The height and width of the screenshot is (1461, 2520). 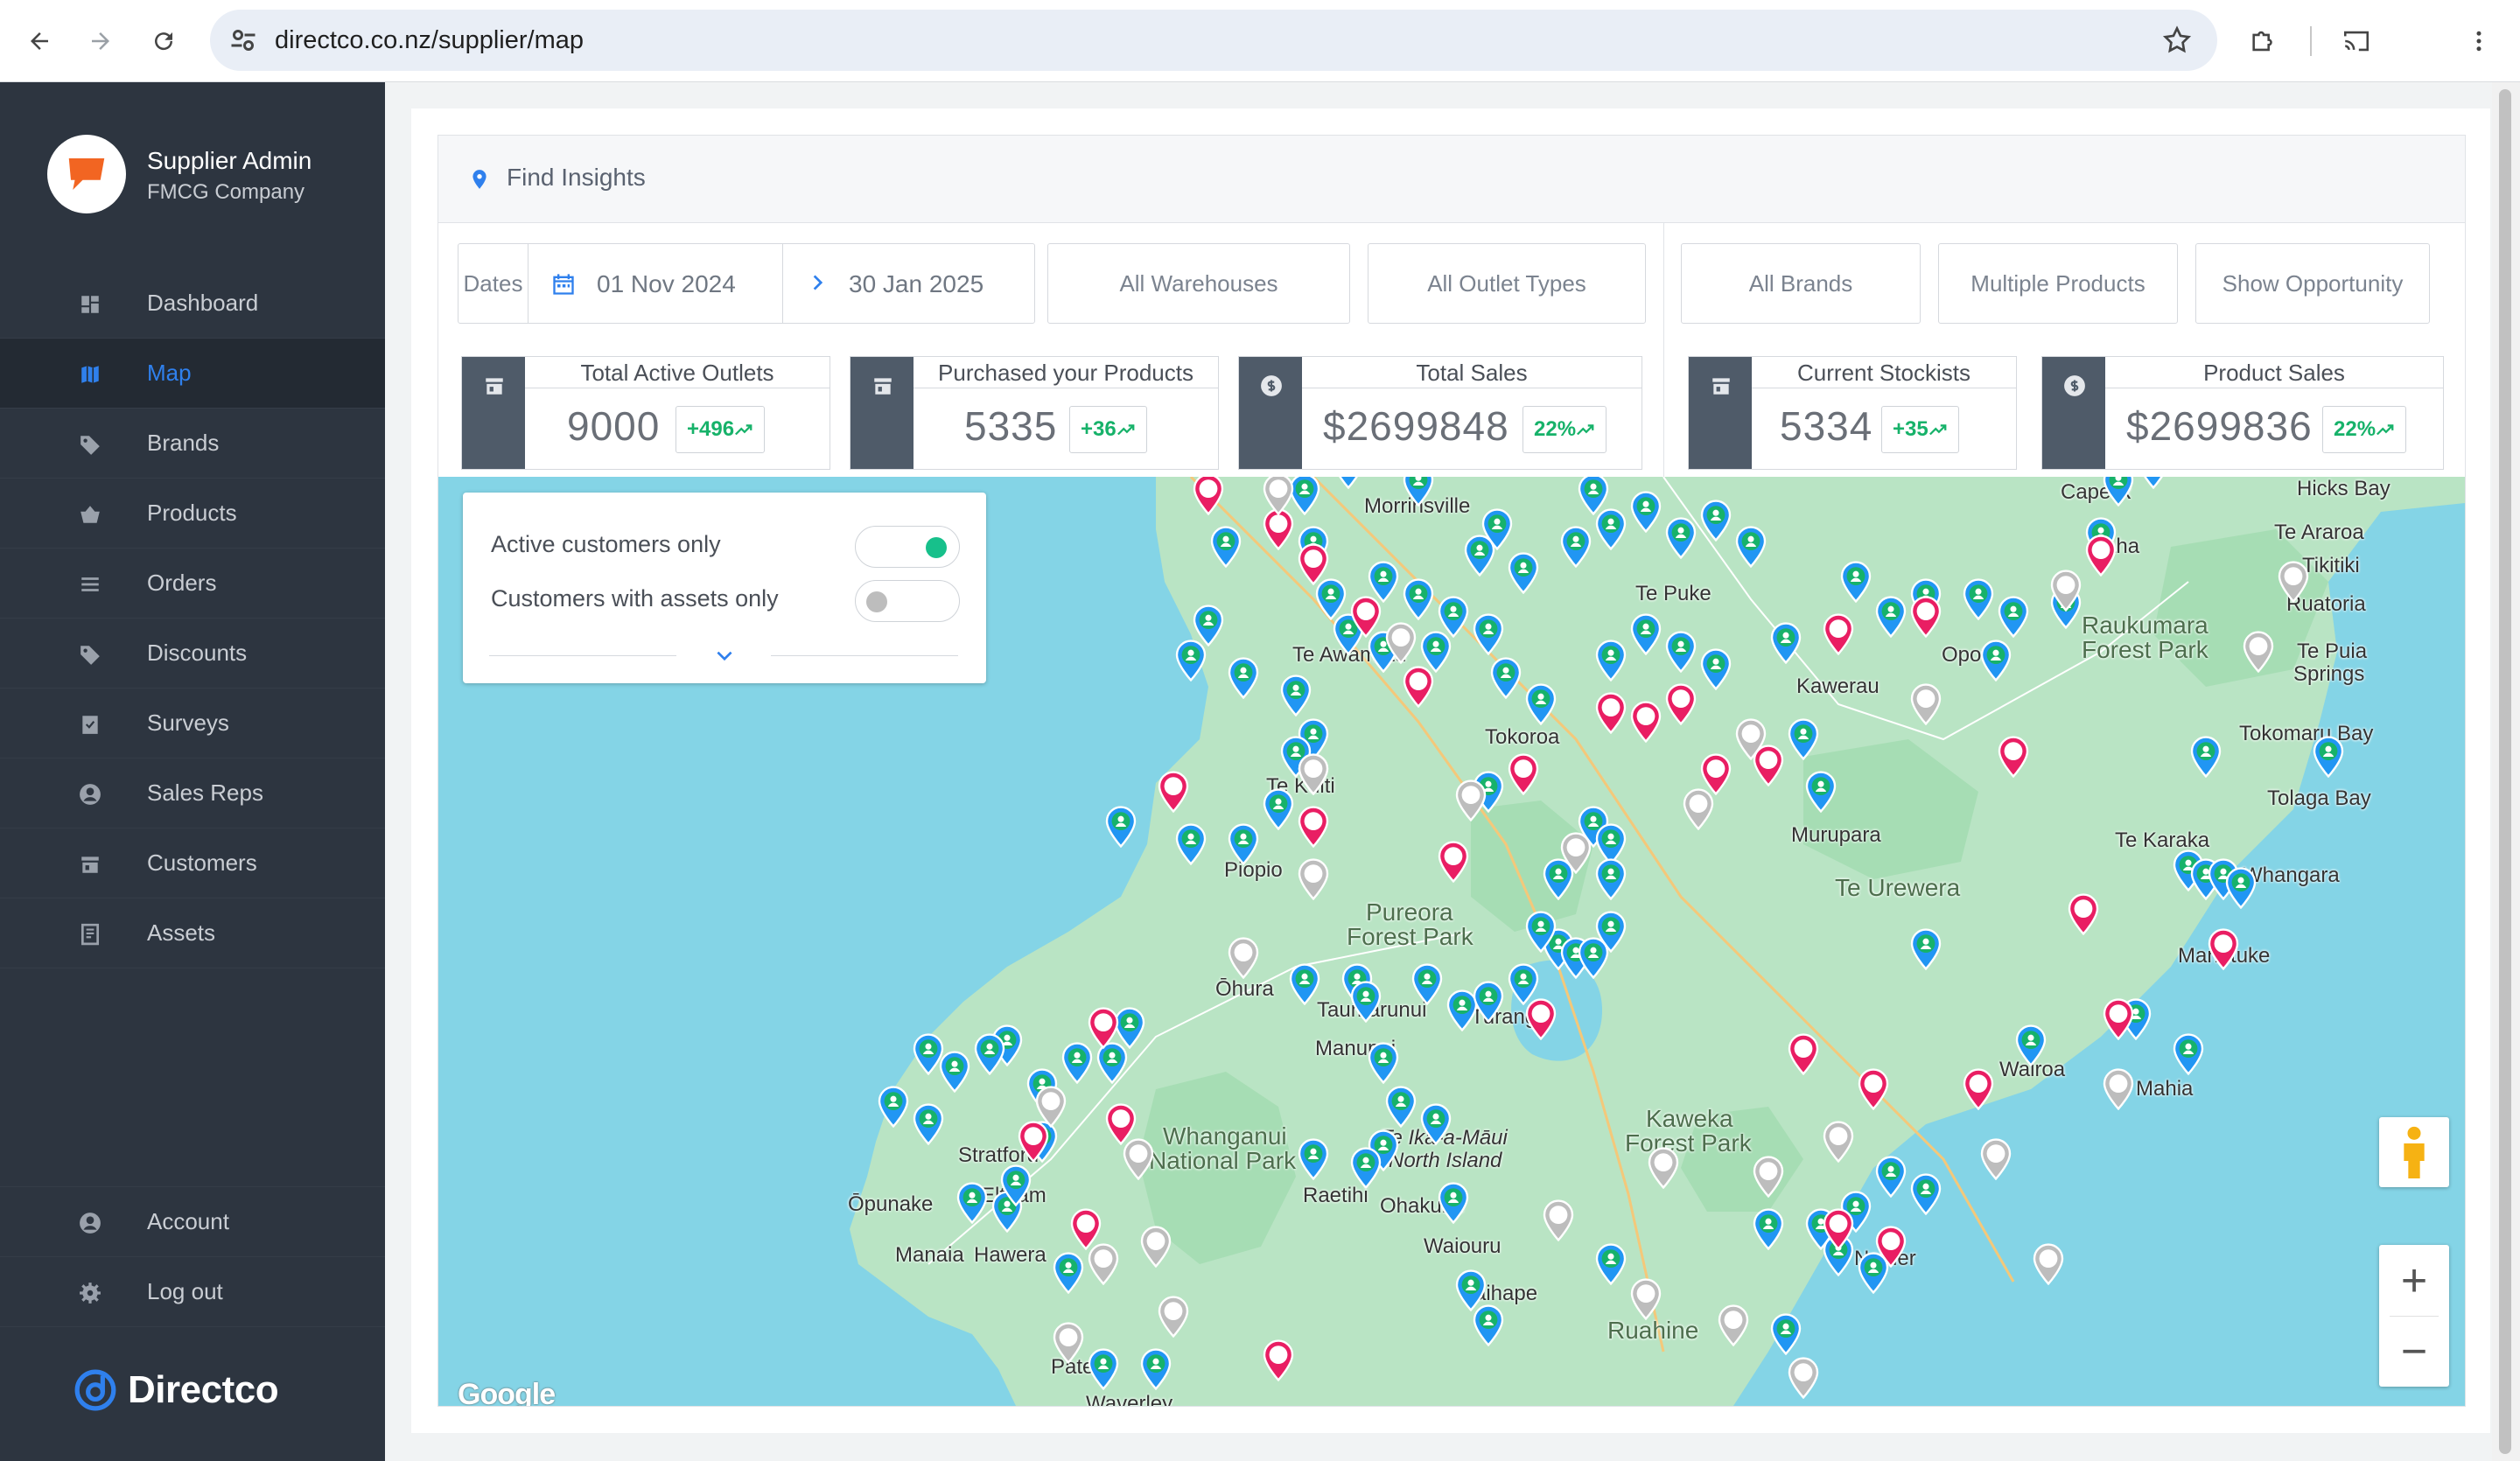 I want to click on sidebar-item-discounts: Discounts, so click(x=192, y=654).